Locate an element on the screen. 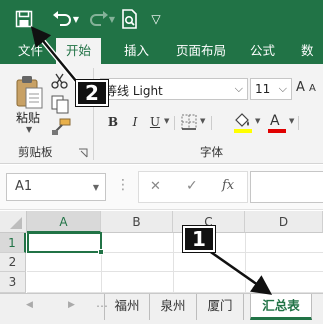 This screenshot has height=324, width=323. callout-badge-2: 2 is located at coordinates (92, 93).